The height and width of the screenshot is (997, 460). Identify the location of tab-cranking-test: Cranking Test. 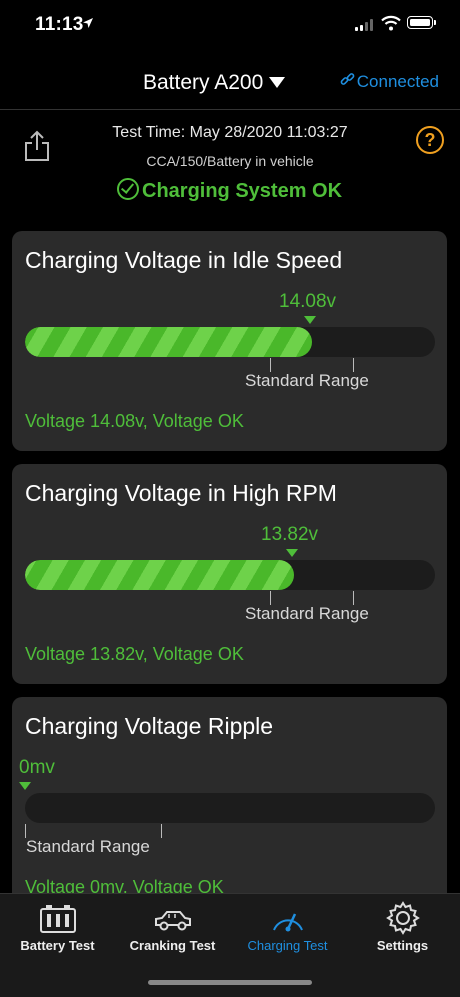
(172, 934).